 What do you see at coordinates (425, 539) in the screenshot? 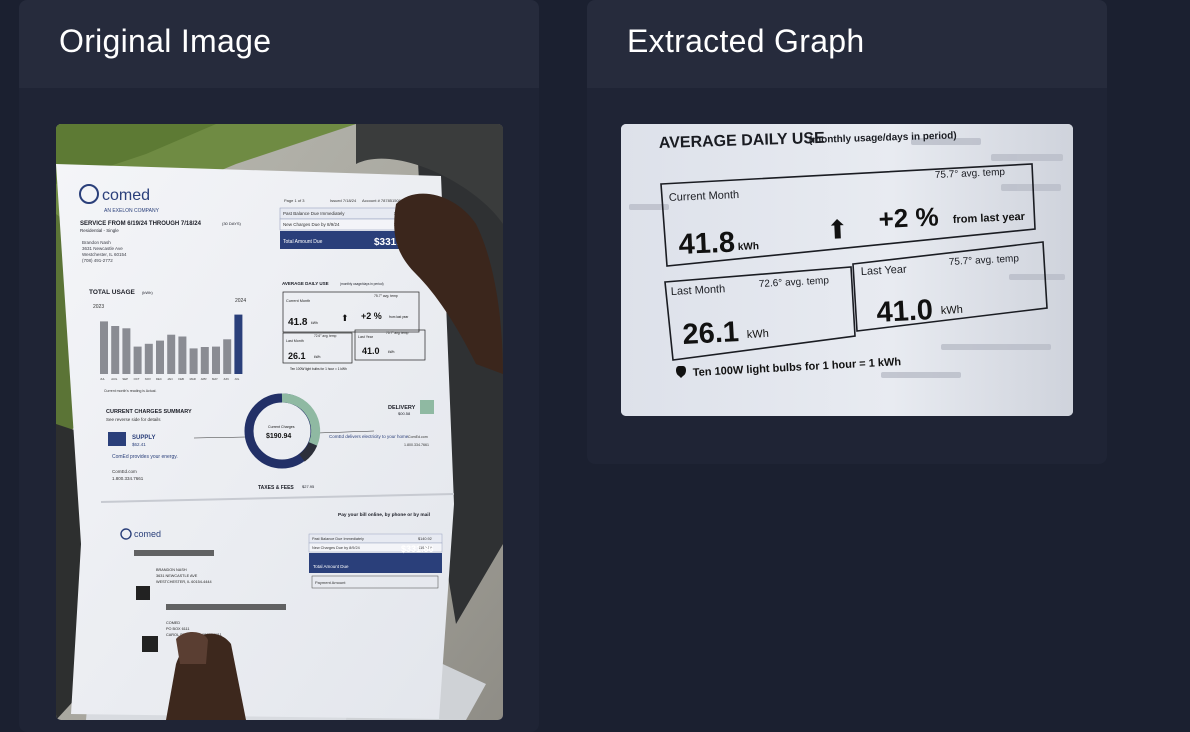
I see `stub-past-balance-amount: $140.92` at bounding box center [425, 539].